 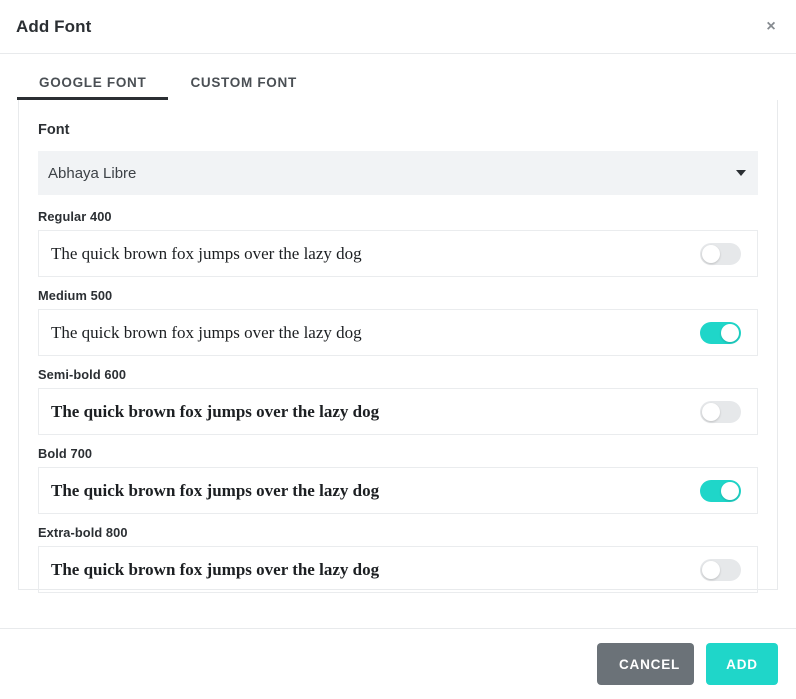 I want to click on dialog-footer: CANCEL ADD, so click(x=398, y=663).